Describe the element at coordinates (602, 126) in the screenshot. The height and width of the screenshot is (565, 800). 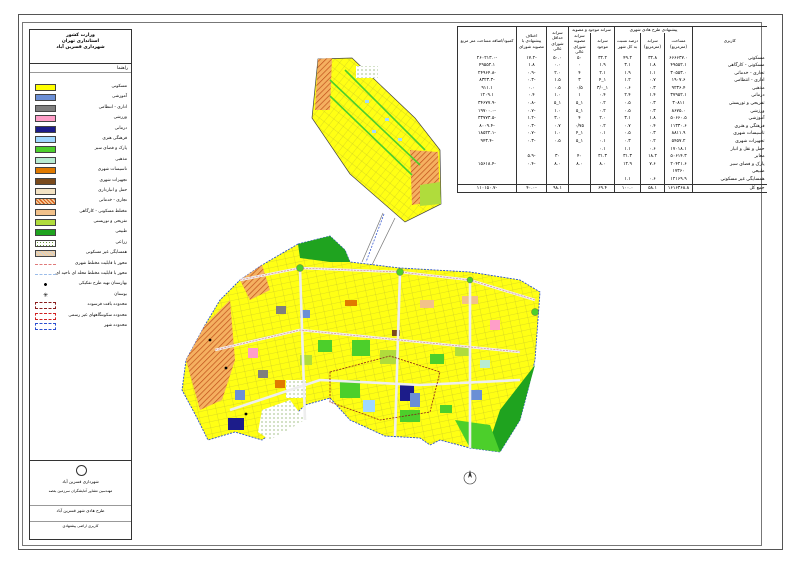
I see `table-cell-ex: ۰.۲` at that location.